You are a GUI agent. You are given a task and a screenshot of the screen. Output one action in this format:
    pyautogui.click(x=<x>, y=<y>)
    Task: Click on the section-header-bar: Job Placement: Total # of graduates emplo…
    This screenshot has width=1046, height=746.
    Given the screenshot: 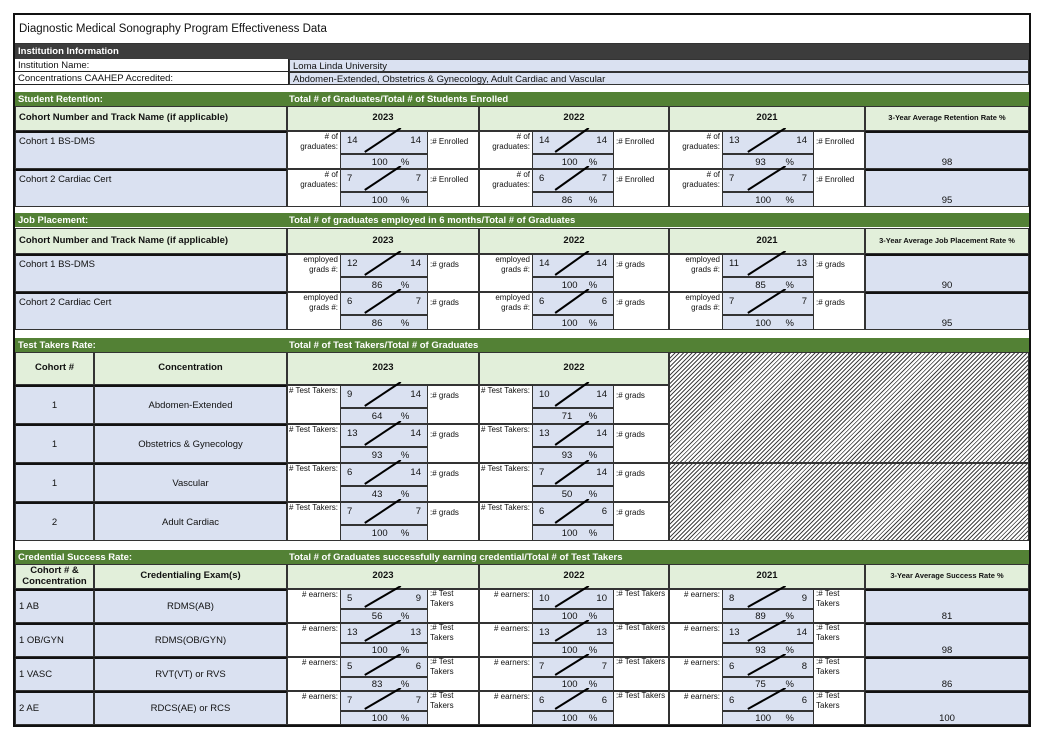 What is the action you would take?
    pyautogui.click(x=522, y=220)
    